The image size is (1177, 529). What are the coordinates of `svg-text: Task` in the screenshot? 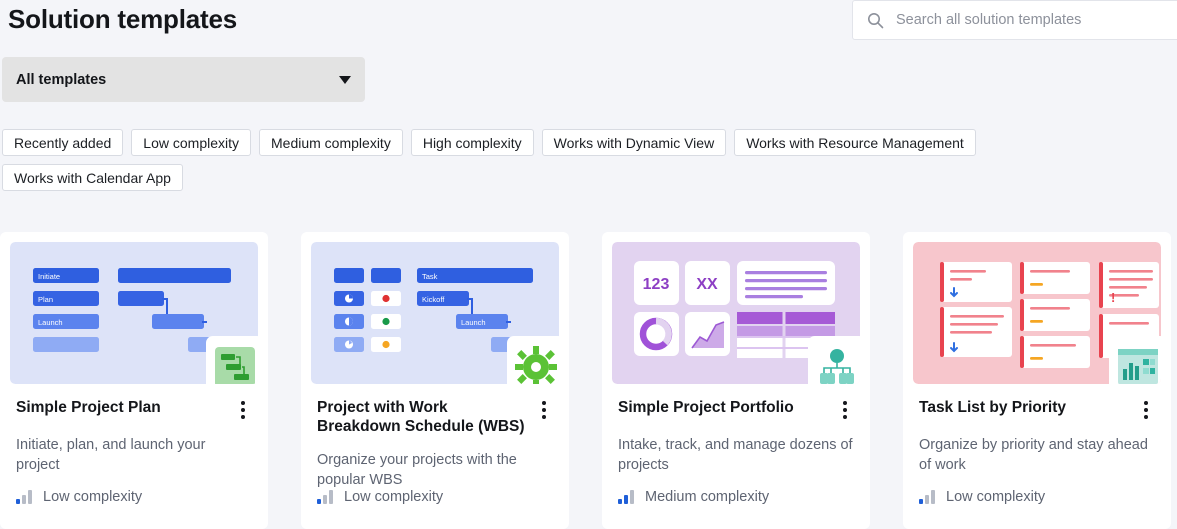 It's located at (430, 276).